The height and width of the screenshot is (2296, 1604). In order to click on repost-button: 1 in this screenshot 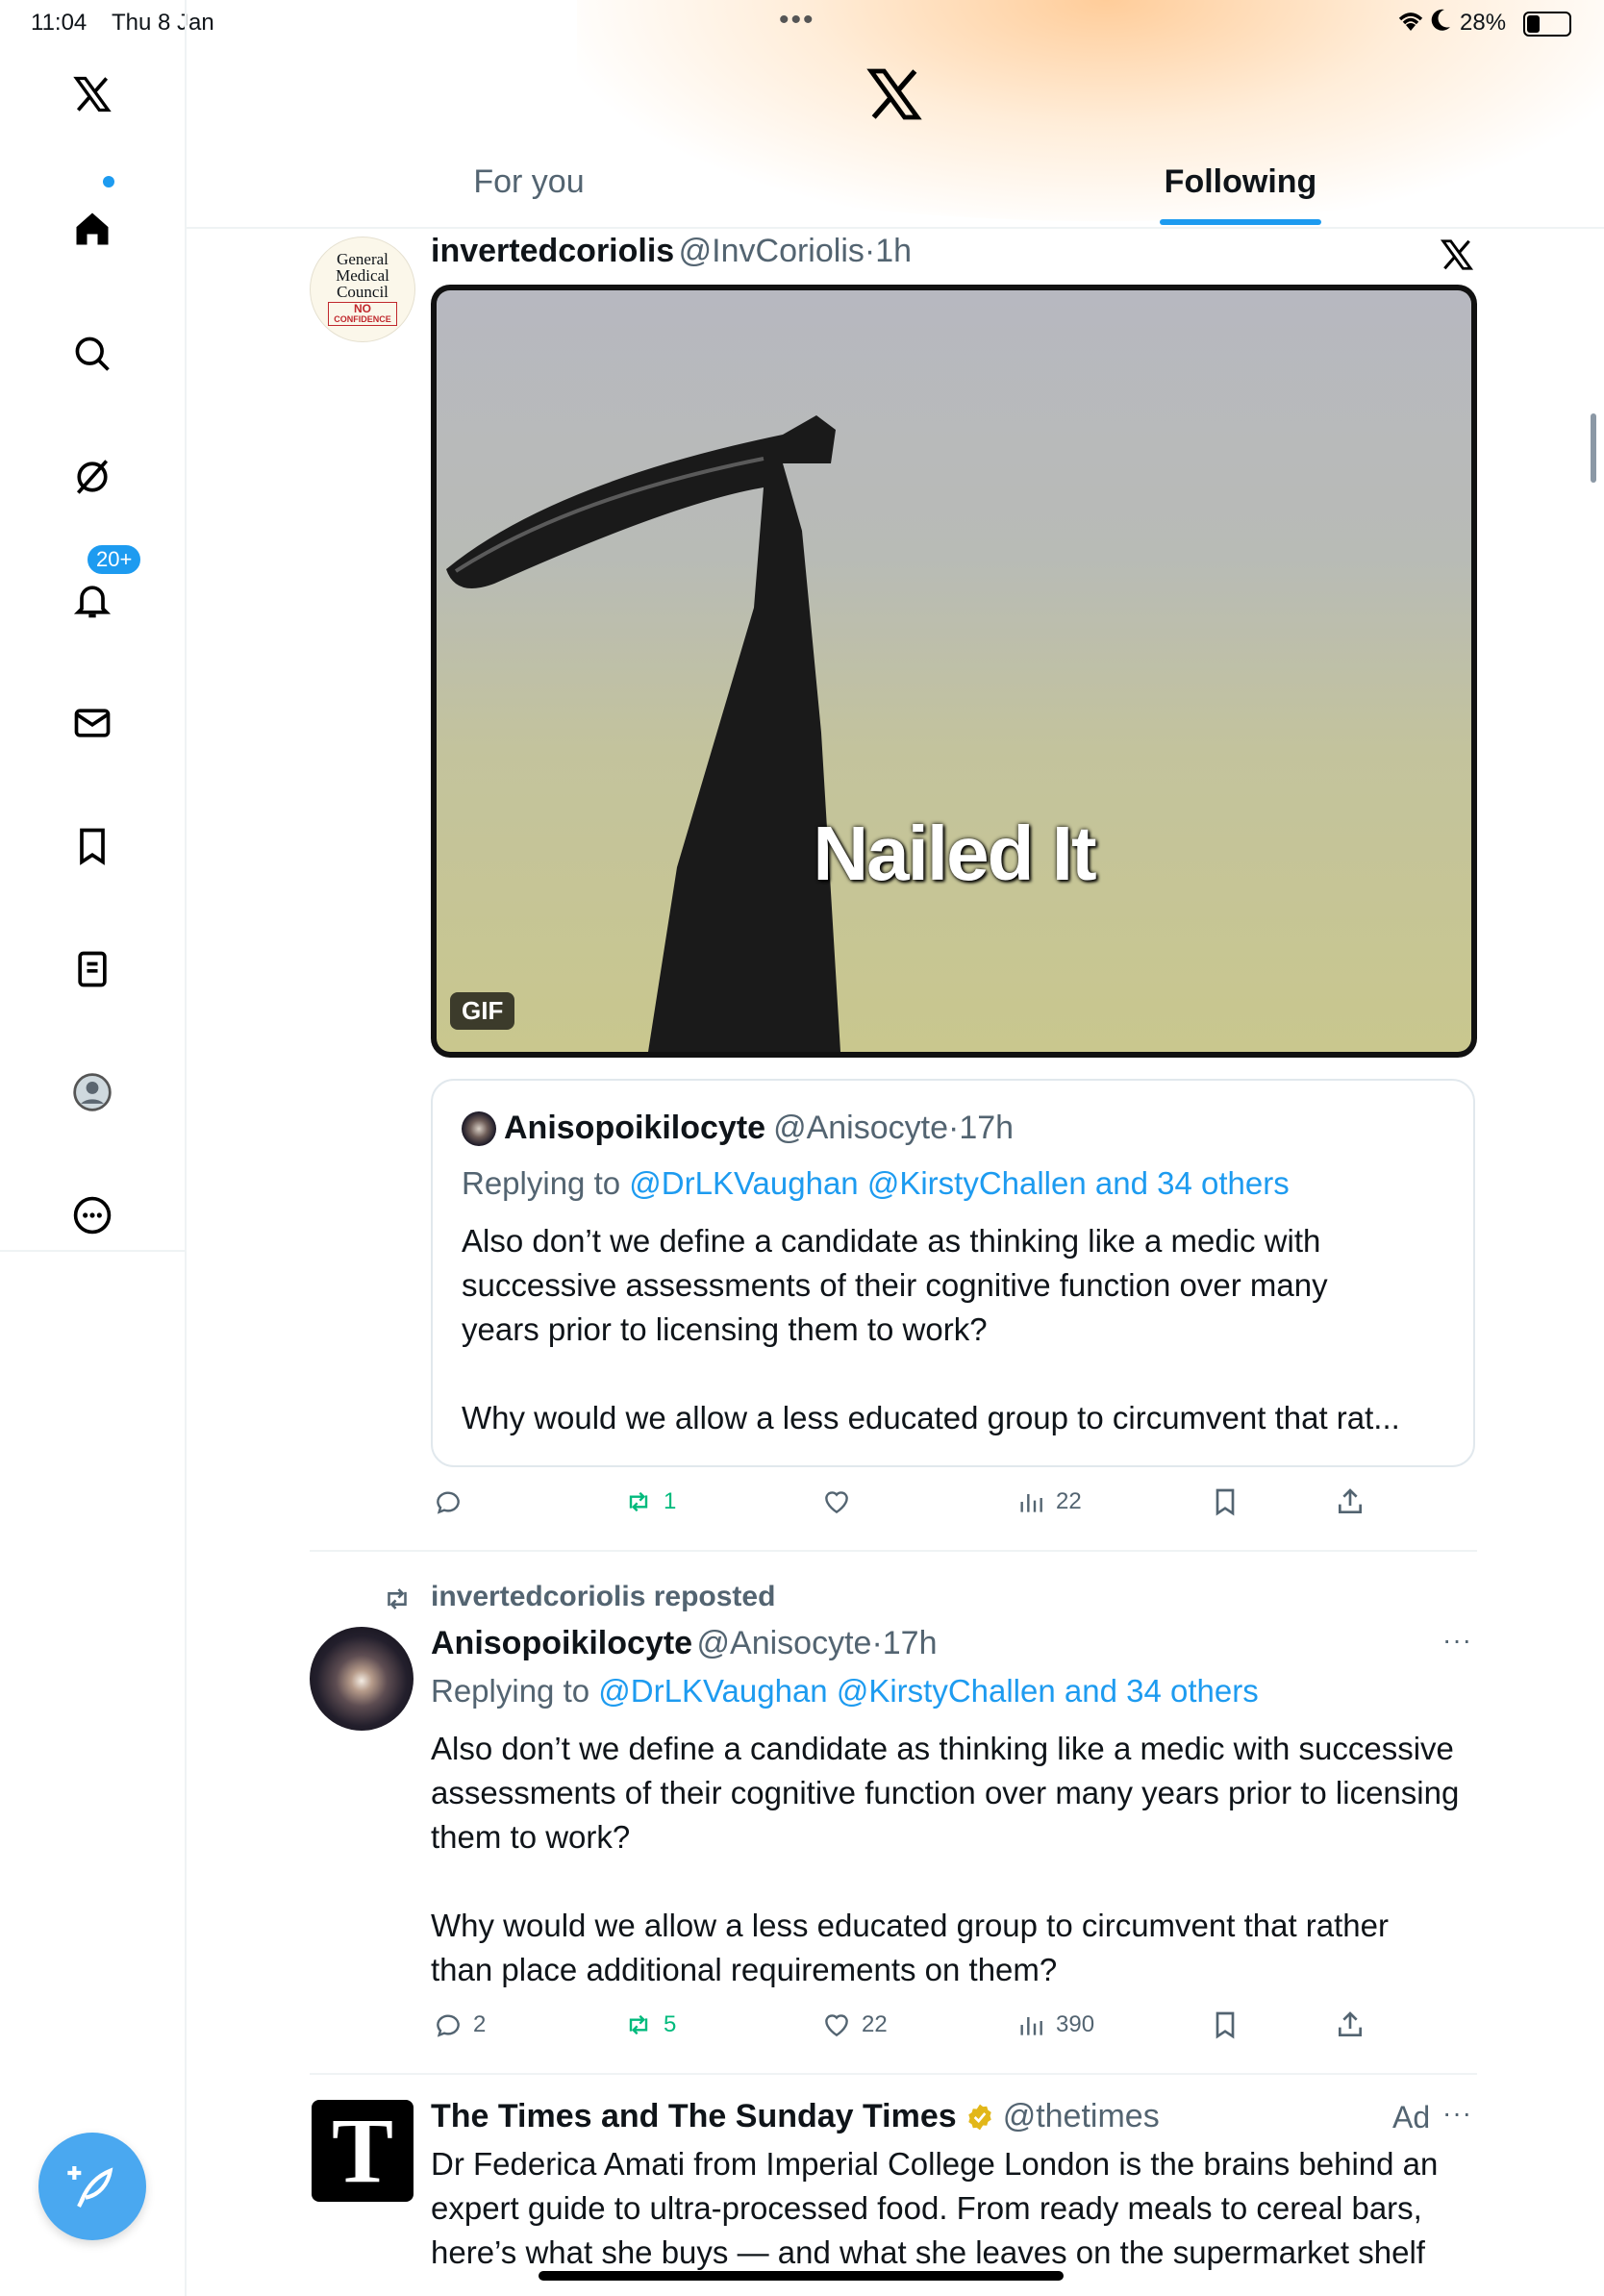, I will do `click(649, 1501)`.